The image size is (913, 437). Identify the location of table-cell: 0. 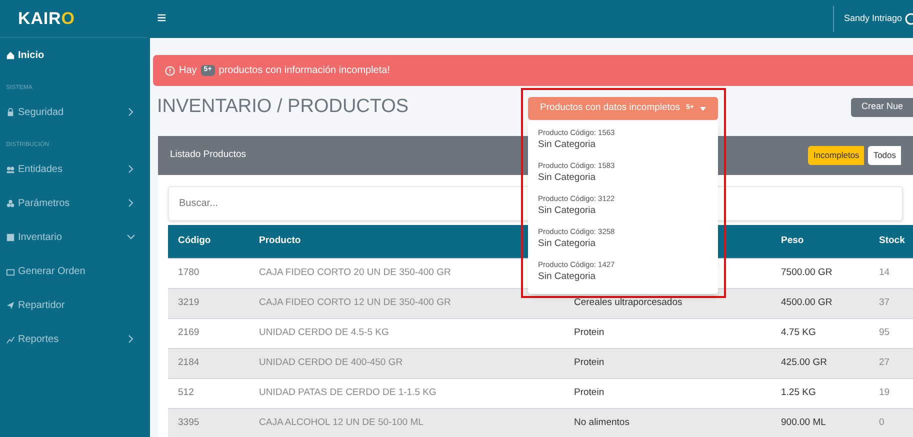
(881, 422).